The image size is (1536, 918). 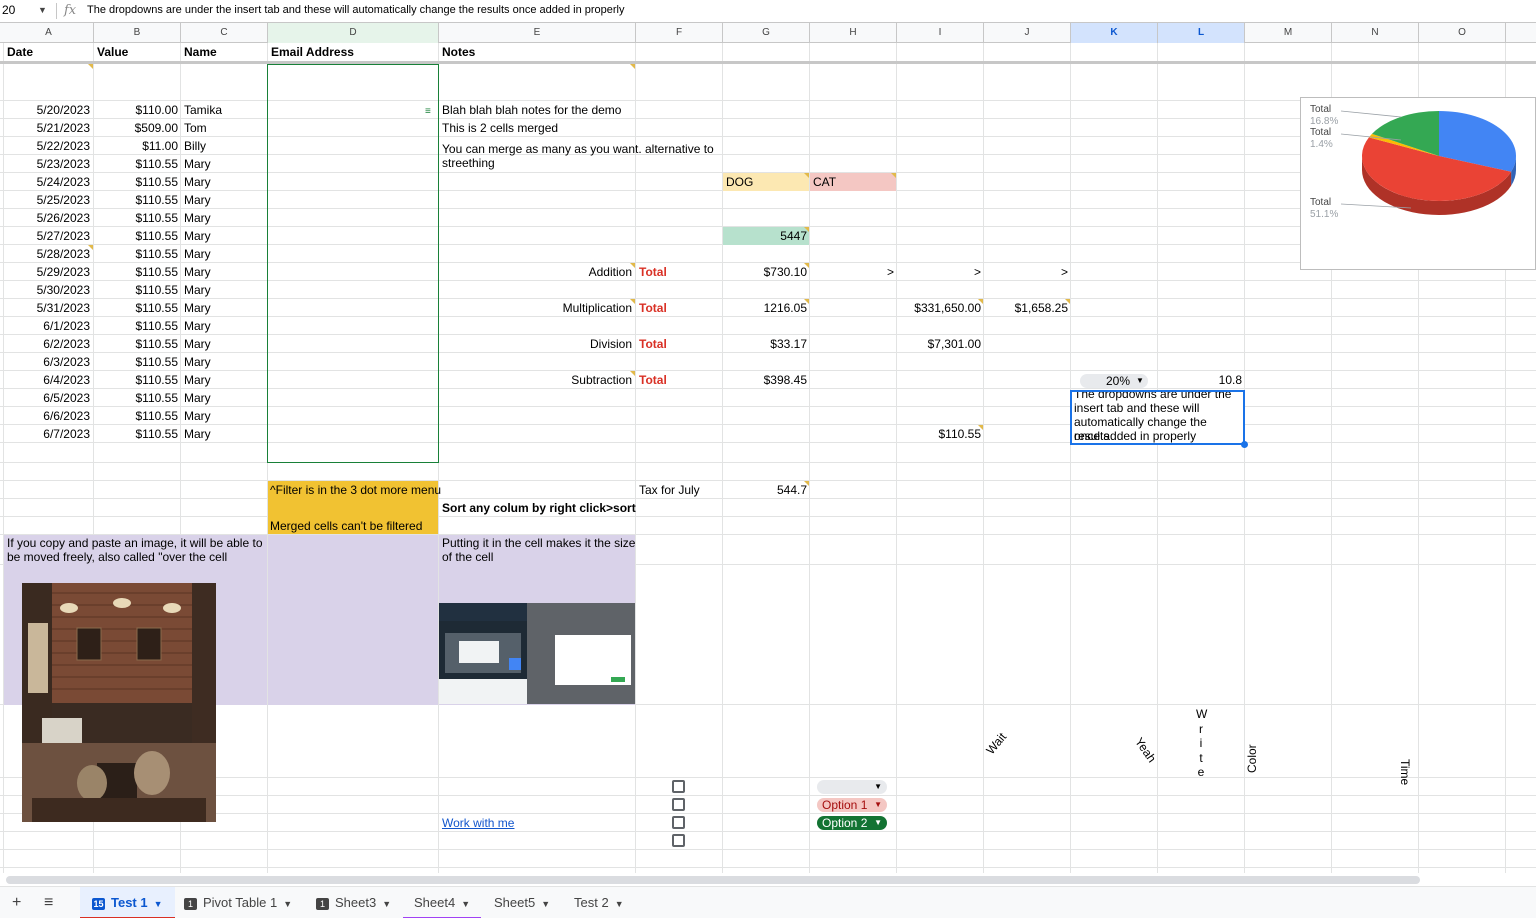 What do you see at coordinates (1201, 728) in the screenshot?
I see `write-letter: r` at bounding box center [1201, 728].